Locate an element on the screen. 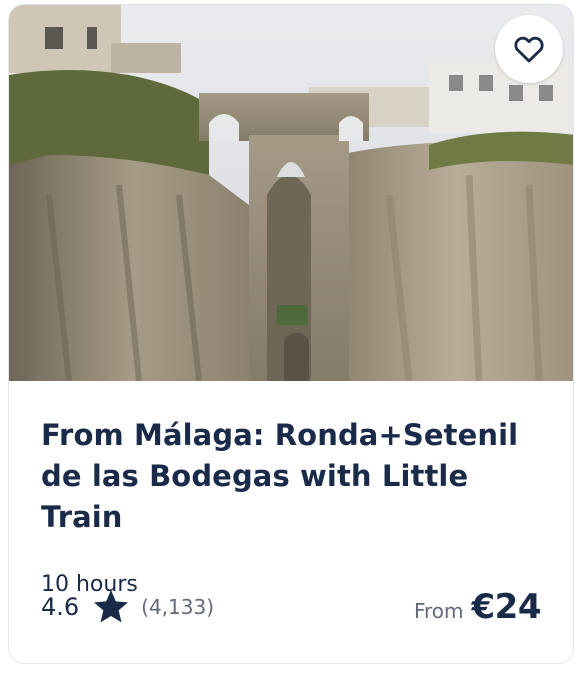 The image size is (583, 687). price: From €24 is located at coordinates (477, 607).